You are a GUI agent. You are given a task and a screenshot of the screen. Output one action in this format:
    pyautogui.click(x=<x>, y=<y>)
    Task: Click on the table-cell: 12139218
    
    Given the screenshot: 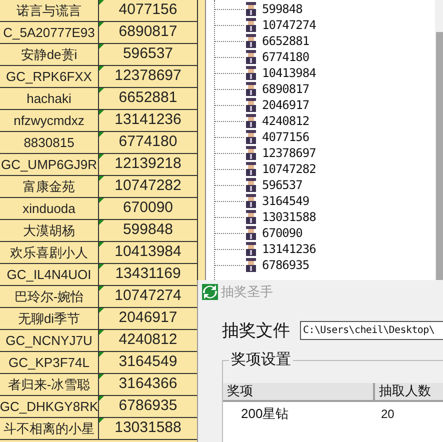 What is the action you would take?
    pyautogui.click(x=148, y=164)
    